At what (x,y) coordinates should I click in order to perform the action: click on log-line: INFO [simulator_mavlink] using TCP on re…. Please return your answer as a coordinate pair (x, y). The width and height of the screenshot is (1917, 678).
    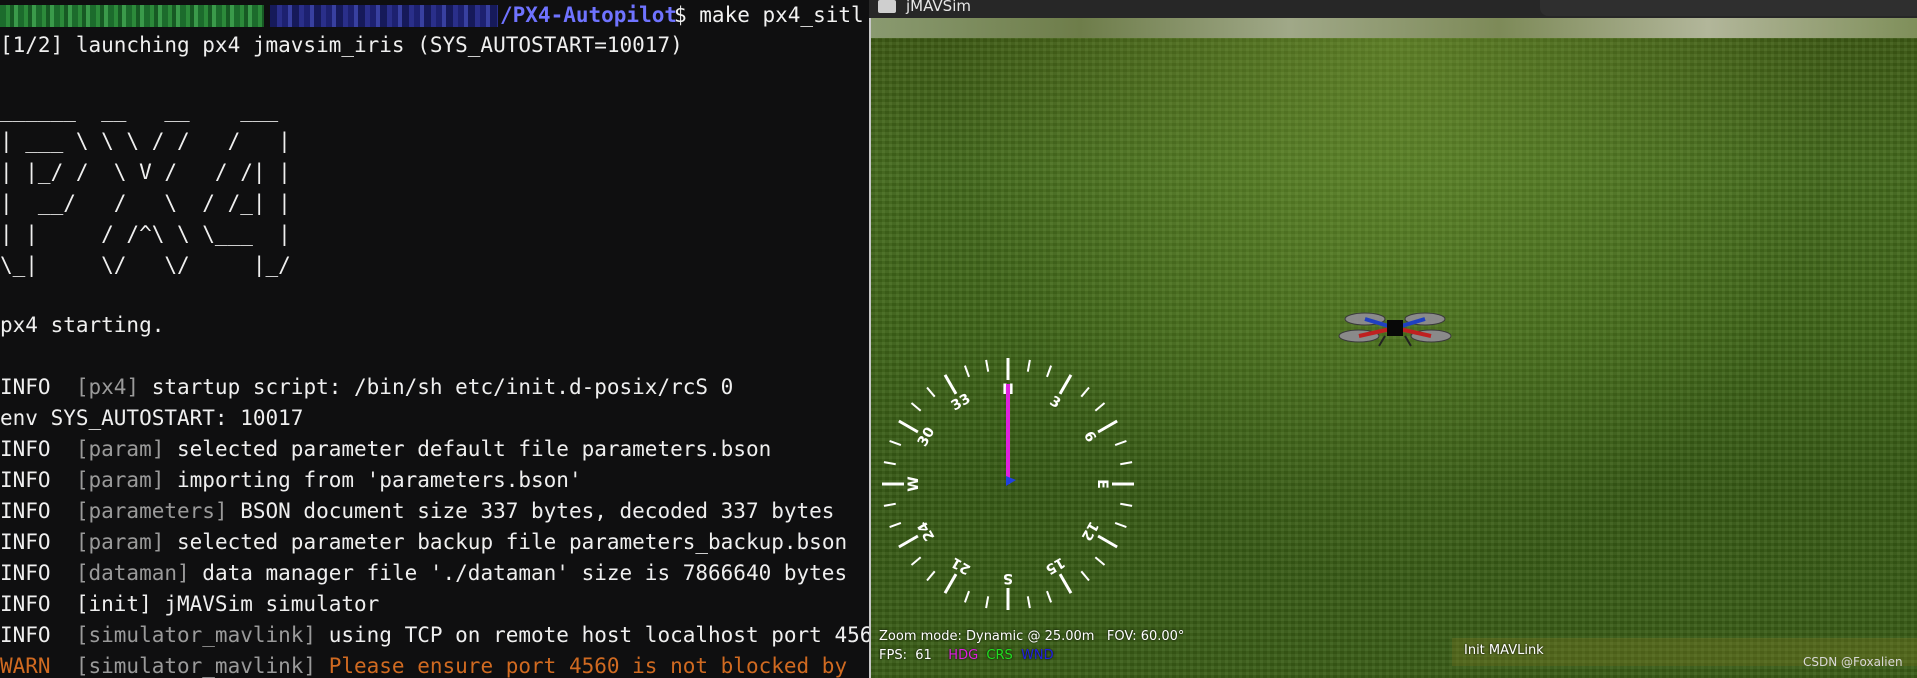
    Looking at the image, I should click on (435, 635).